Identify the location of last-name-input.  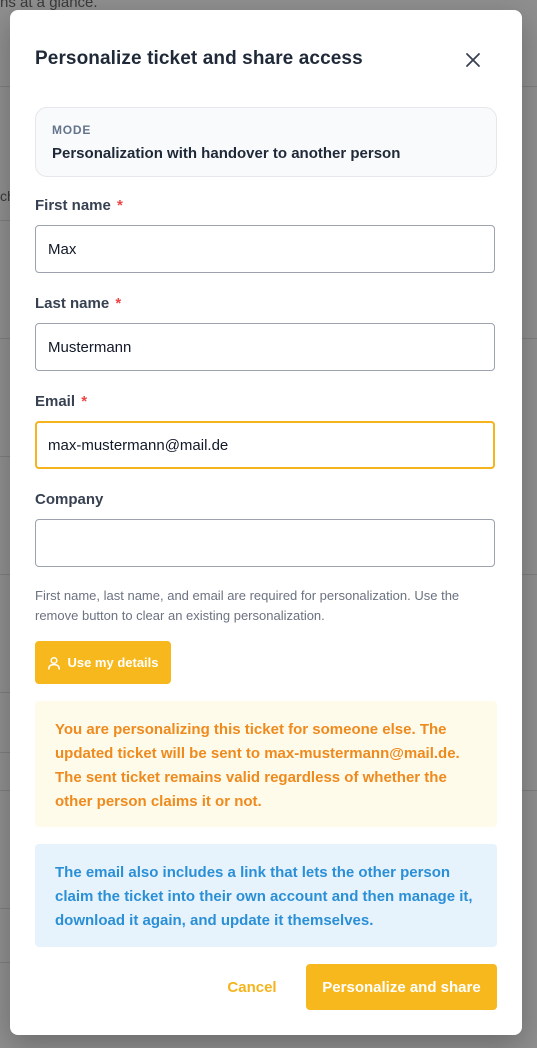
(265, 347).